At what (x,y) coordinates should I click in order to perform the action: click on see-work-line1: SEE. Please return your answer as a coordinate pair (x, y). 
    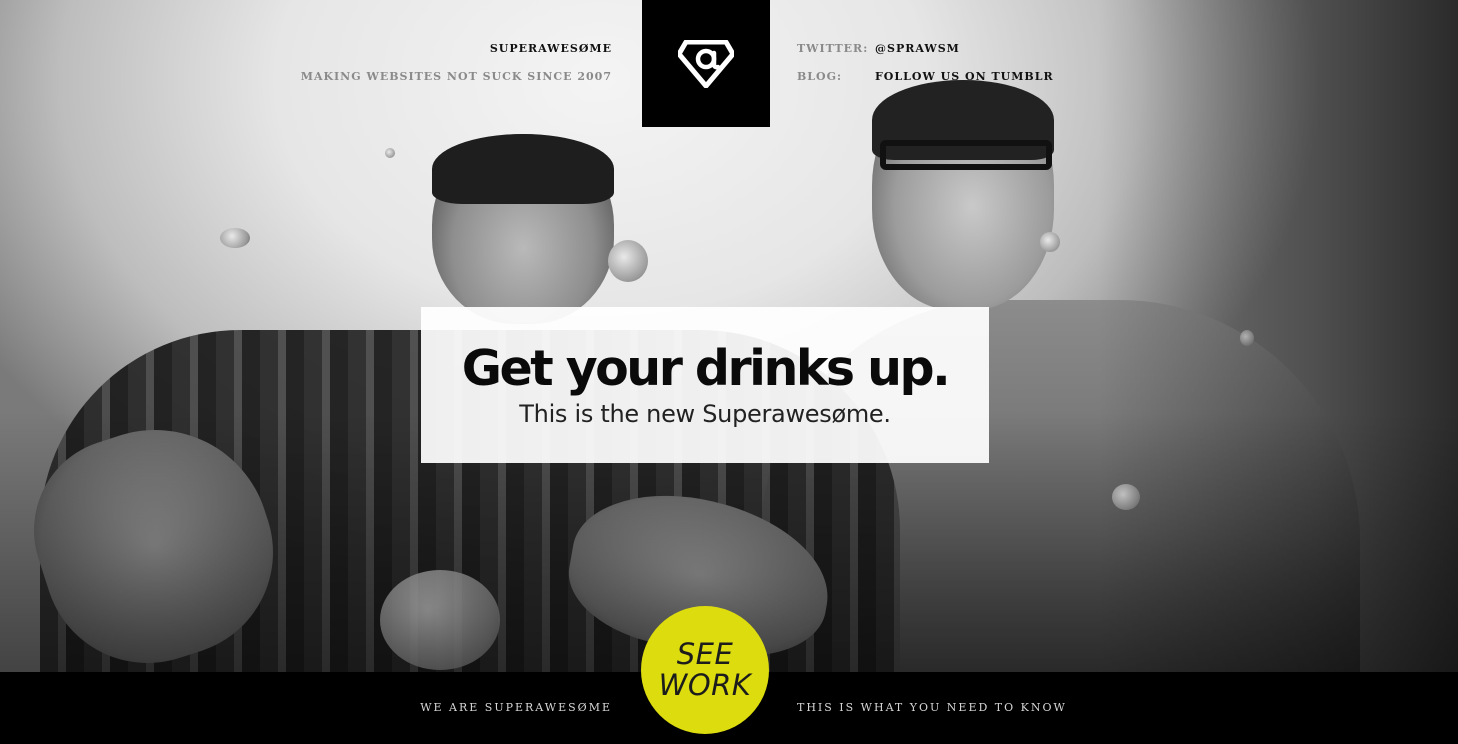
    Looking at the image, I should click on (705, 654).